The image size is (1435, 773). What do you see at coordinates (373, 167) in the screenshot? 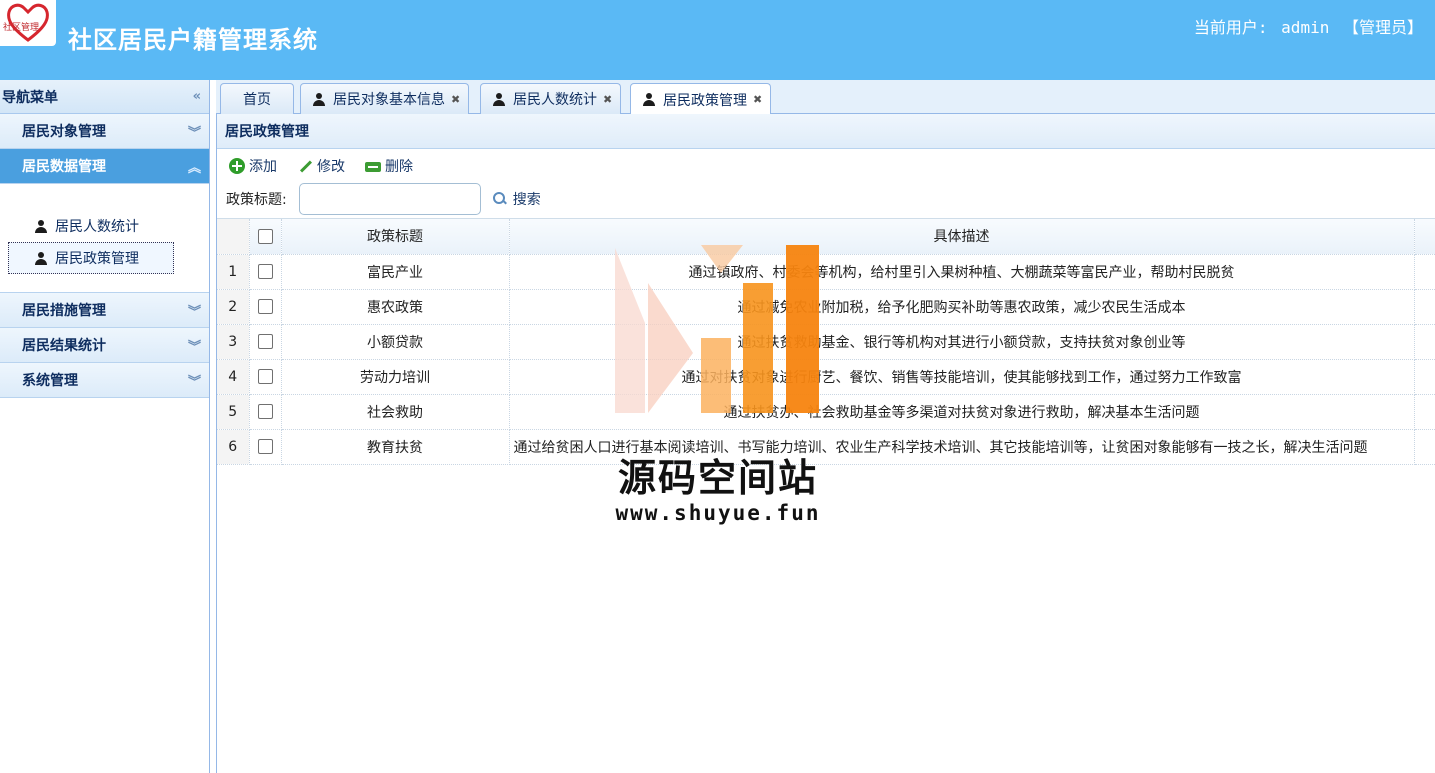
I see `remove-icon` at bounding box center [373, 167].